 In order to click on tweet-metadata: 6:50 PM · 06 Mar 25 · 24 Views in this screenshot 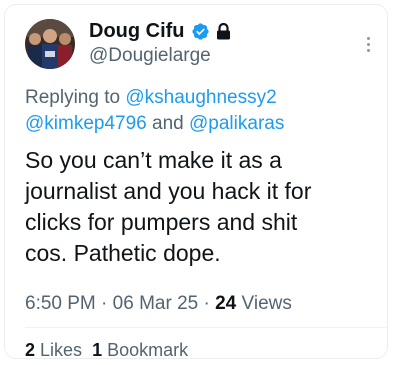, I will do `click(158, 304)`.